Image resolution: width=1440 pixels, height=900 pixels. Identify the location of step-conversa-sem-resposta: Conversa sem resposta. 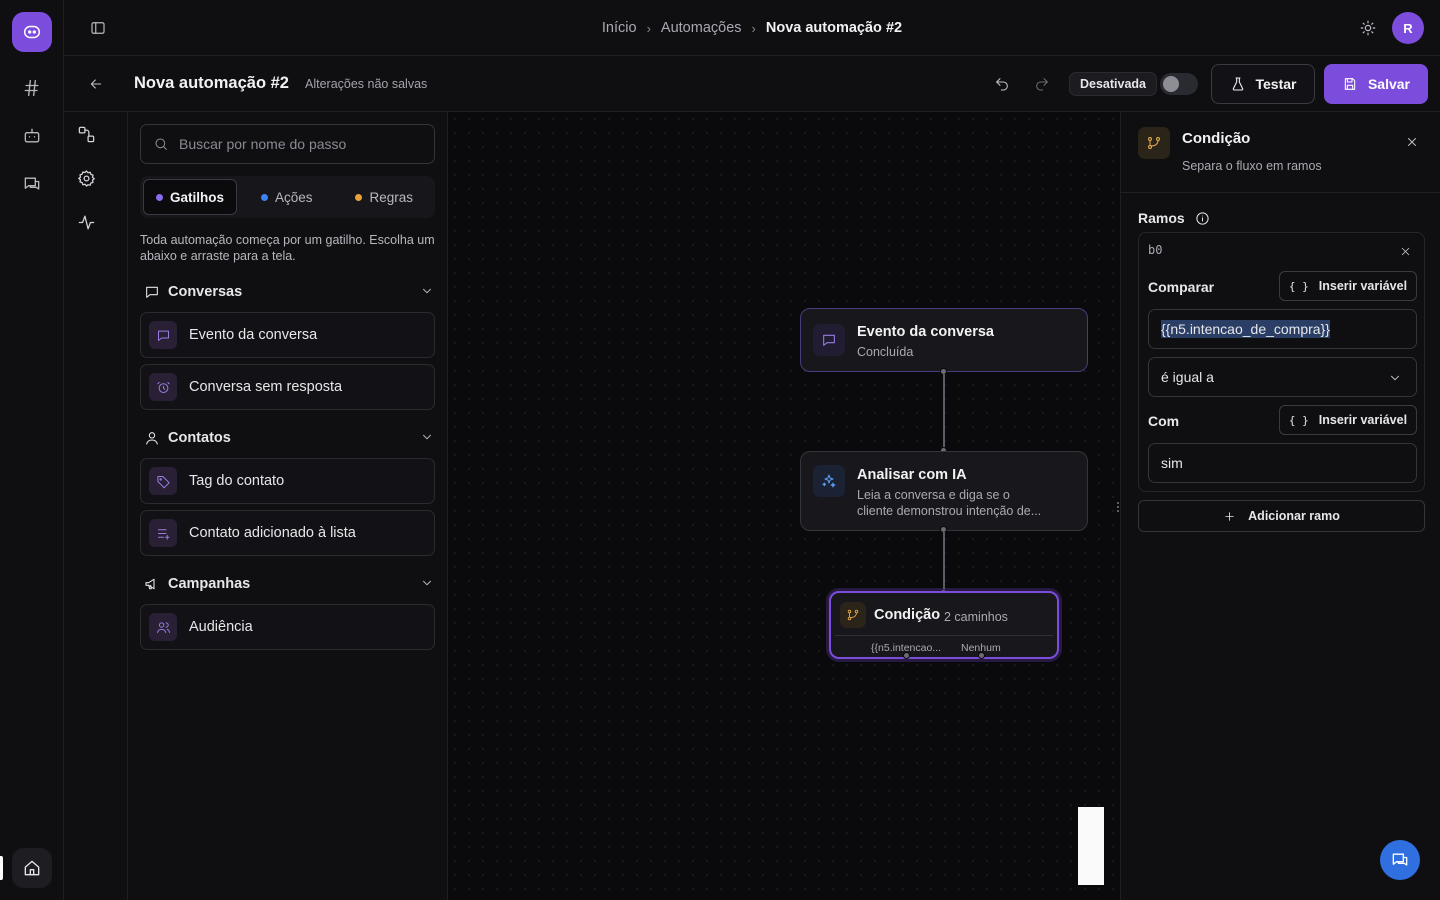
(287, 387).